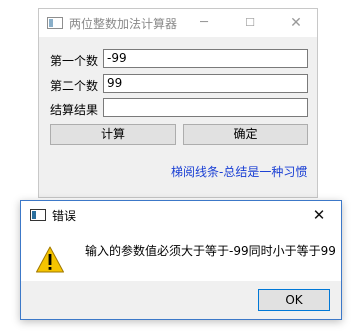 The height and width of the screenshot is (335, 362). What do you see at coordinates (74, 110) in the screenshot?
I see `result-label: 结算结果` at bounding box center [74, 110].